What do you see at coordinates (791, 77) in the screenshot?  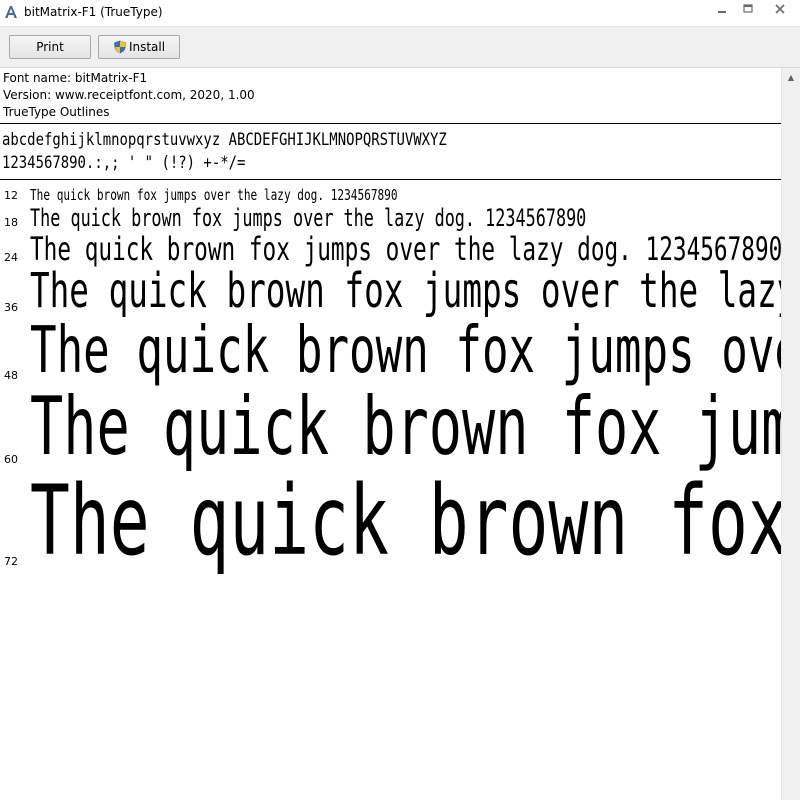 I see `scroll-up-arrow-icon: ▲` at bounding box center [791, 77].